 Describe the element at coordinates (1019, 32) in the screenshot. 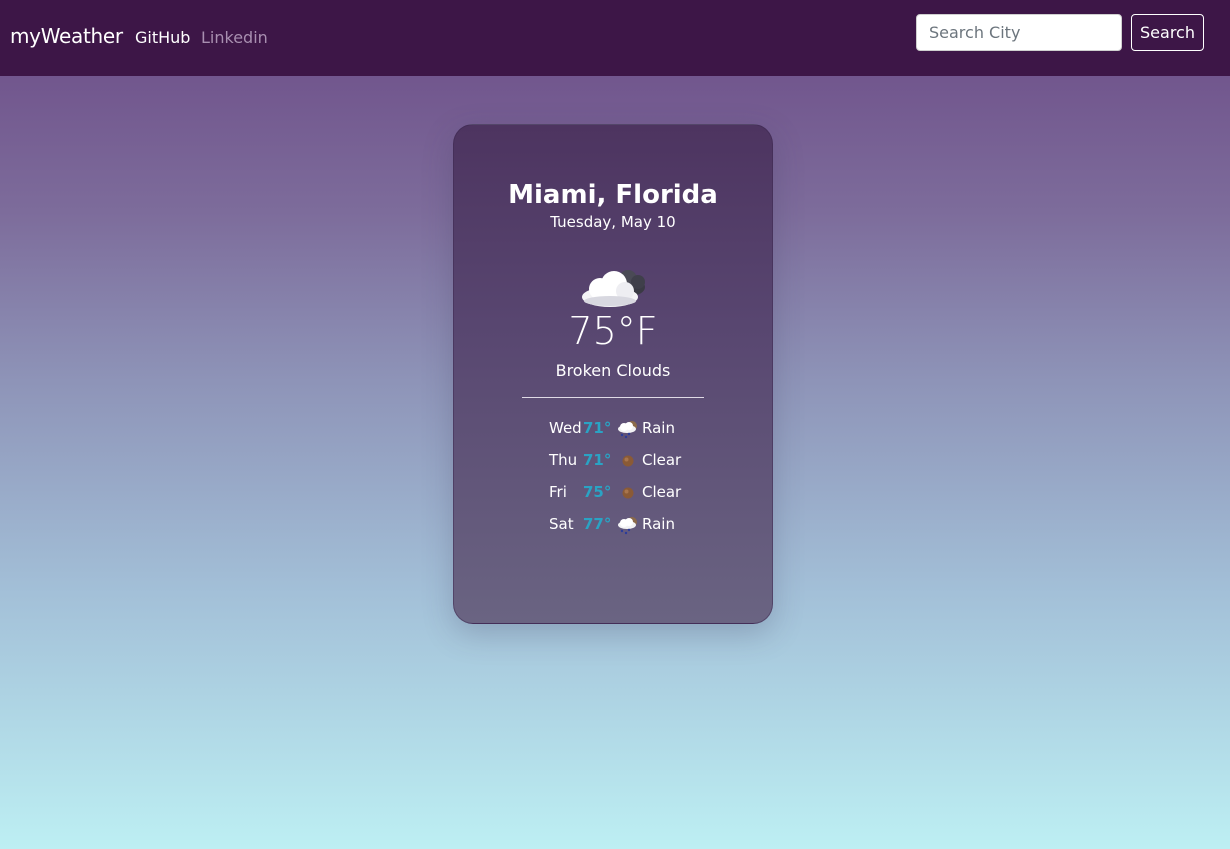

I see `search-city-input` at that location.